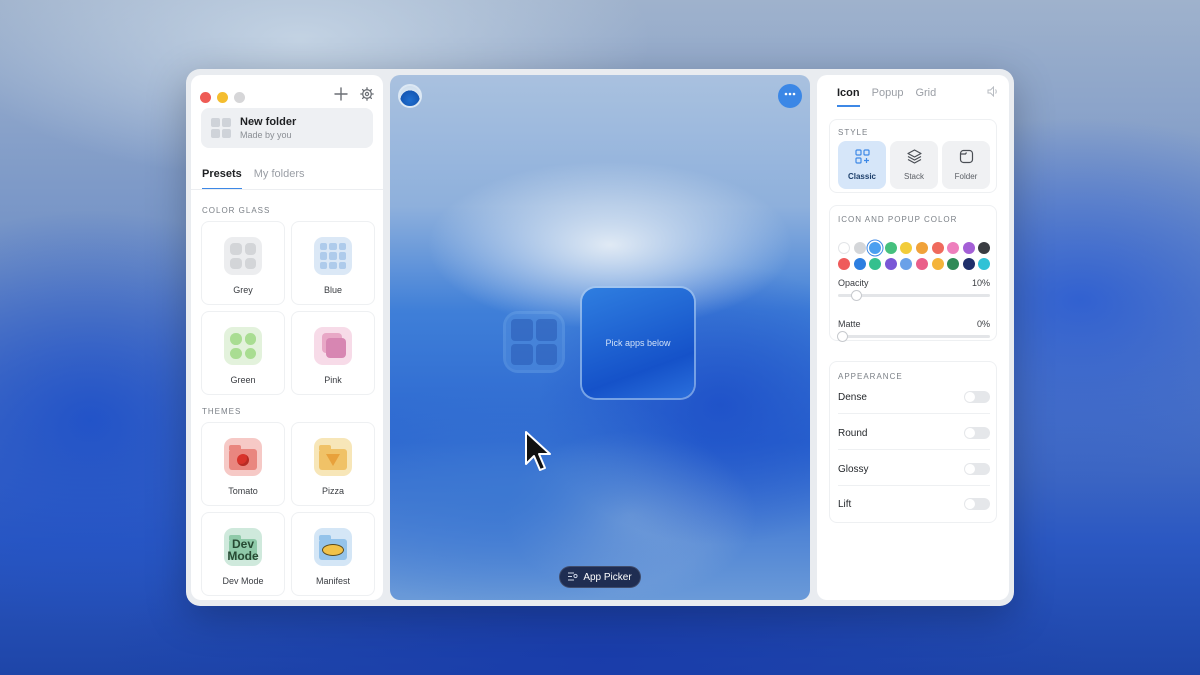 The height and width of the screenshot is (675, 1200). What do you see at coordinates (914, 504) in the screenshot?
I see `lift-row: Lift` at bounding box center [914, 504].